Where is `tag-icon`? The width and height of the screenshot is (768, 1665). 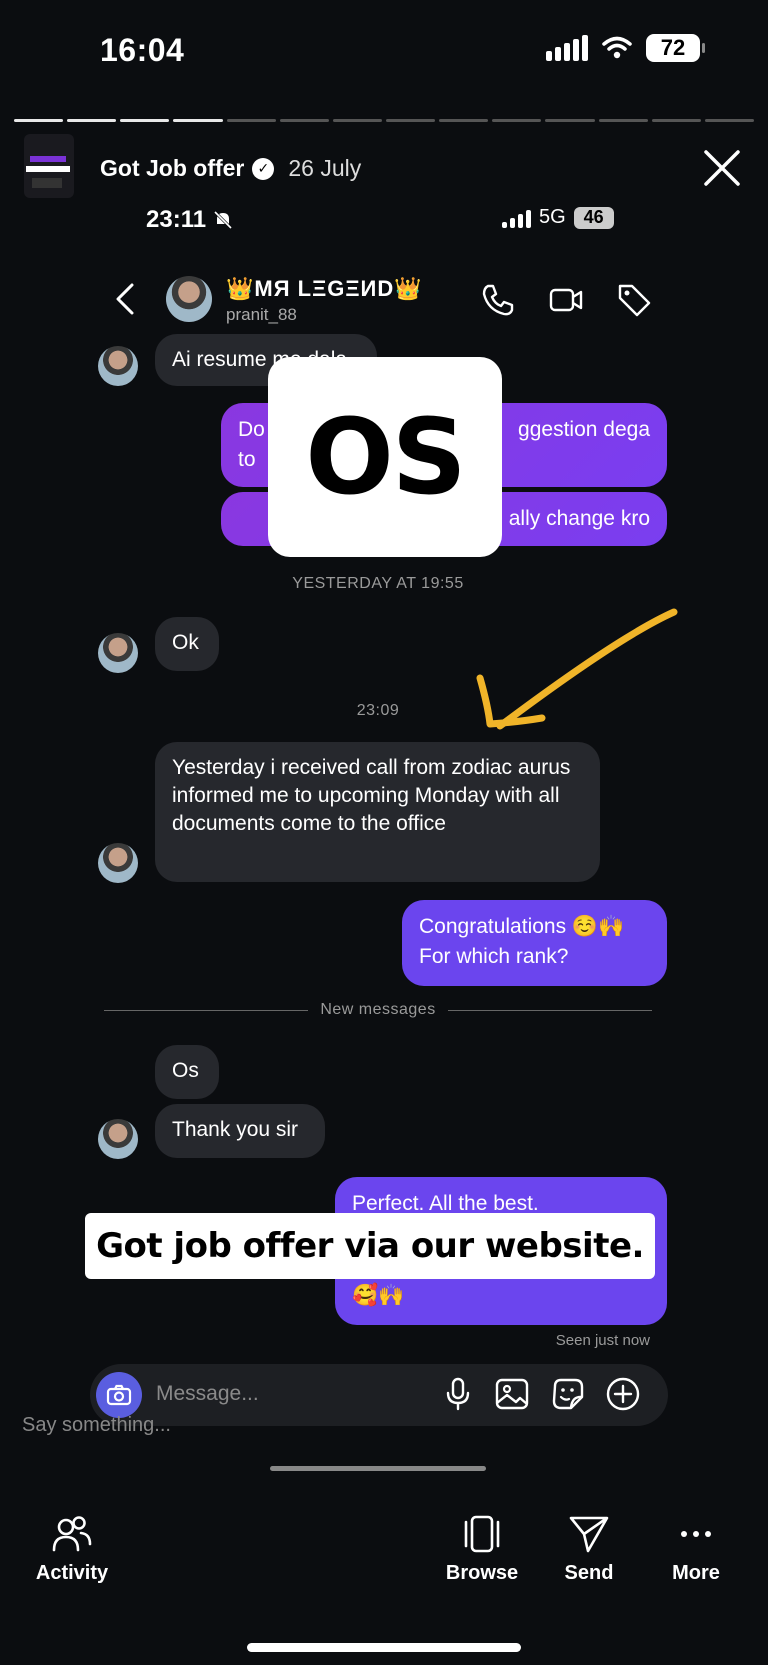 tag-icon is located at coordinates (634, 300).